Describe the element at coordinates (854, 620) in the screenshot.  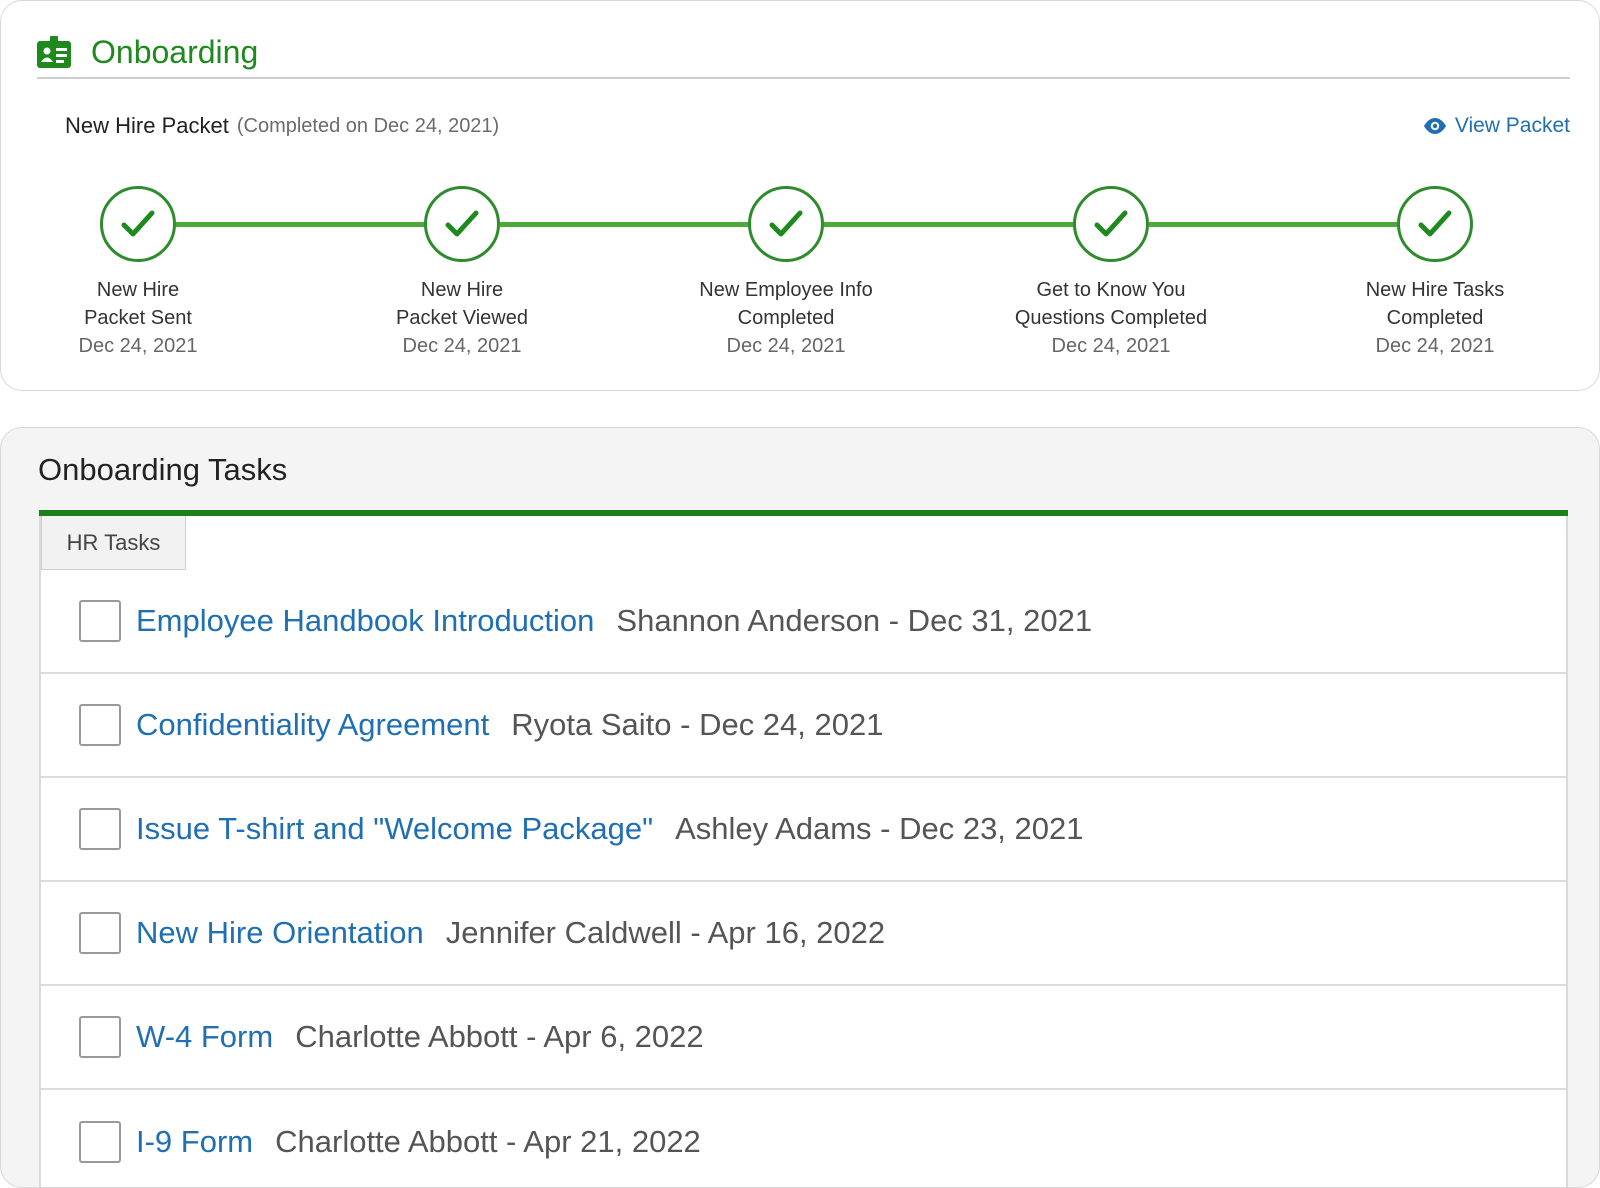
I see `task-assignee-date: Shannon Anderson - Dec 31, 2021` at that location.